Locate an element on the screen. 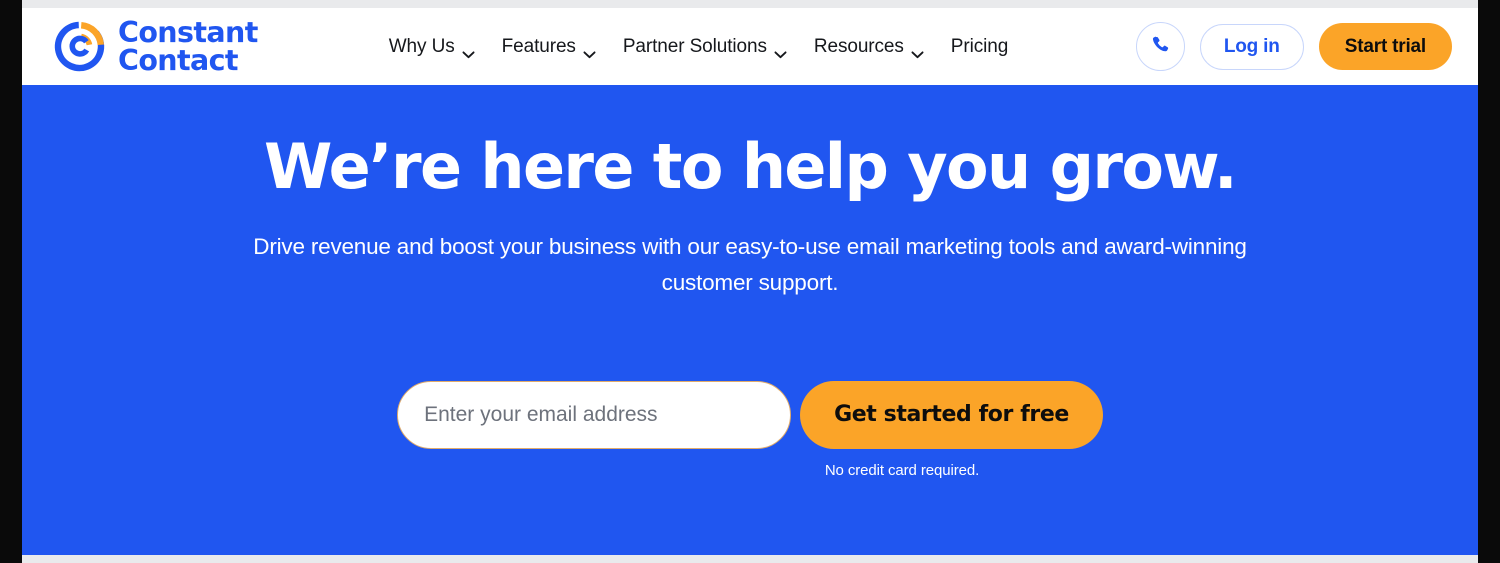 This screenshot has width=1500, height=563. no-credit-card-note: No credit card required. is located at coordinates (902, 470).